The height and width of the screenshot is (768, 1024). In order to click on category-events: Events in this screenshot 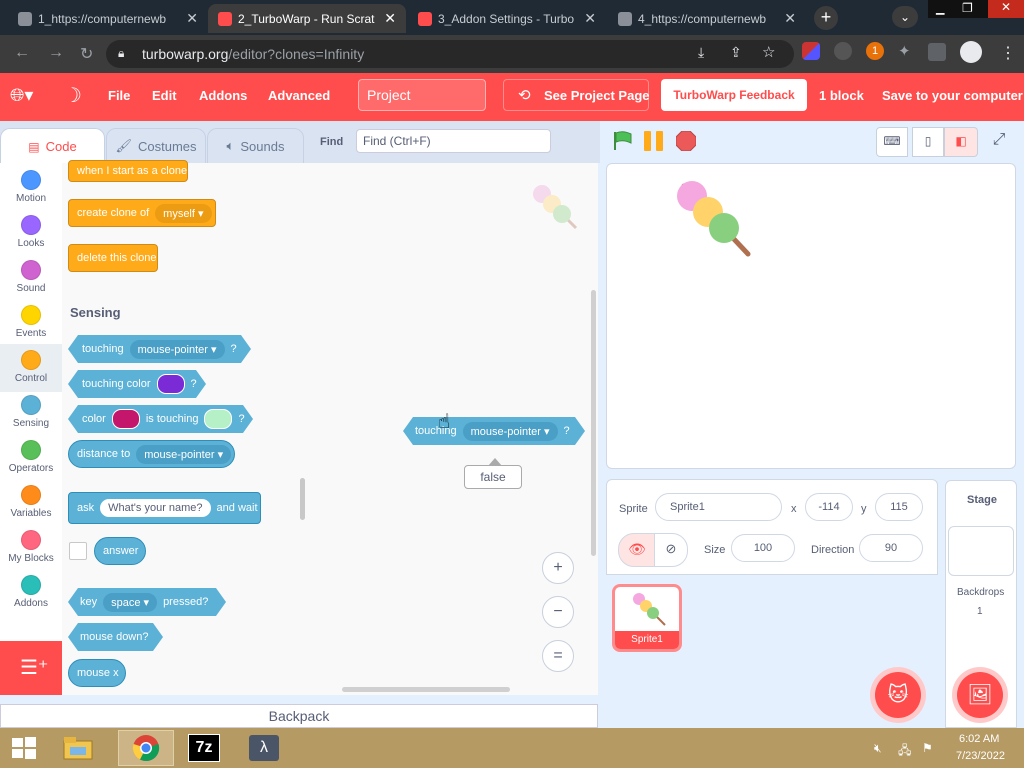, I will do `click(31, 322)`.